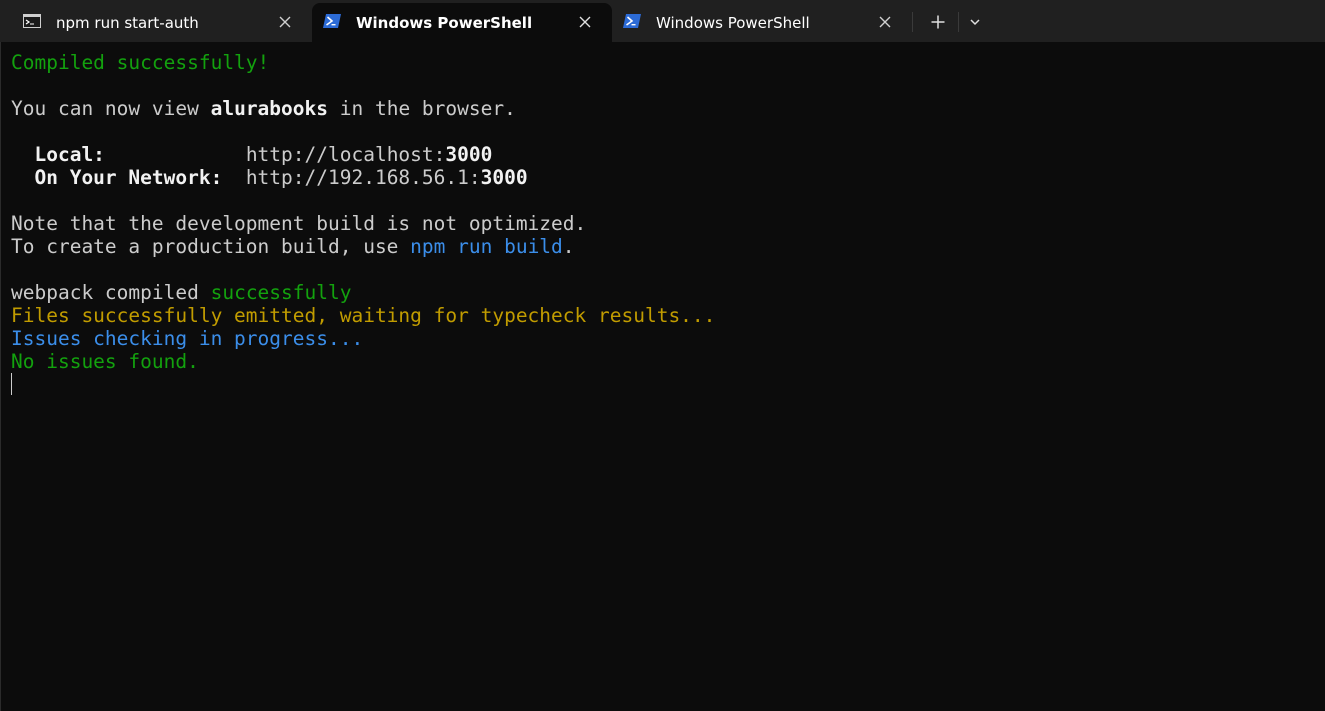  What do you see at coordinates (668, 292) in the screenshot?
I see `output-line: webpack compiled successfully` at bounding box center [668, 292].